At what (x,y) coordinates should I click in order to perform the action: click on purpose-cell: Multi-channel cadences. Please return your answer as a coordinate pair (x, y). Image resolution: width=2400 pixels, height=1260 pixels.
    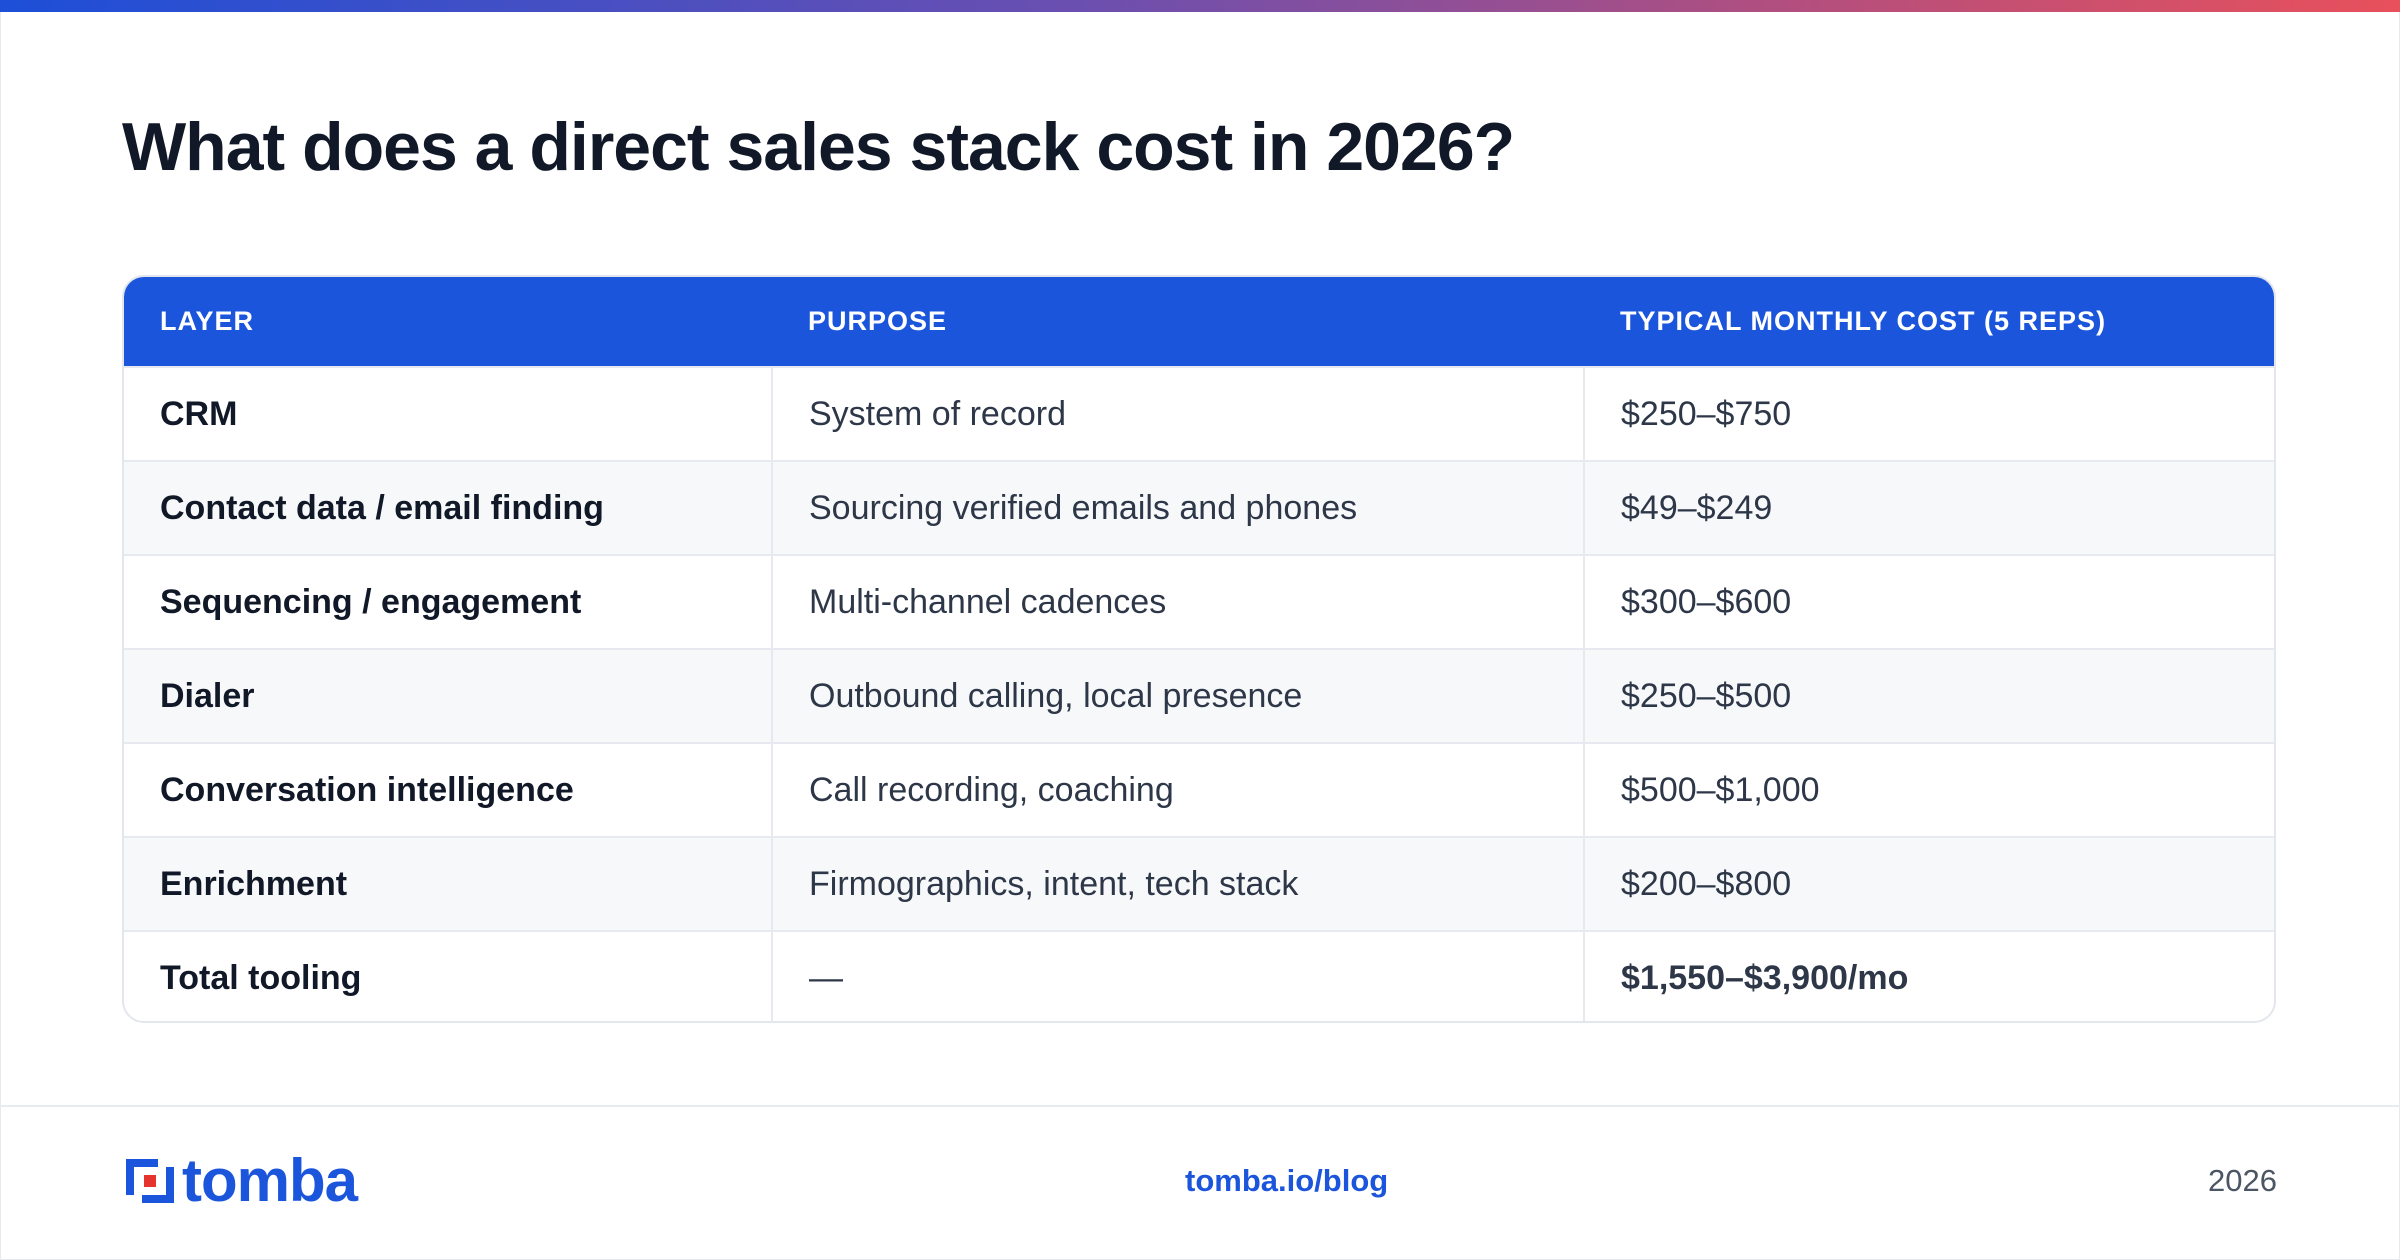
    Looking at the image, I should click on (1177, 602).